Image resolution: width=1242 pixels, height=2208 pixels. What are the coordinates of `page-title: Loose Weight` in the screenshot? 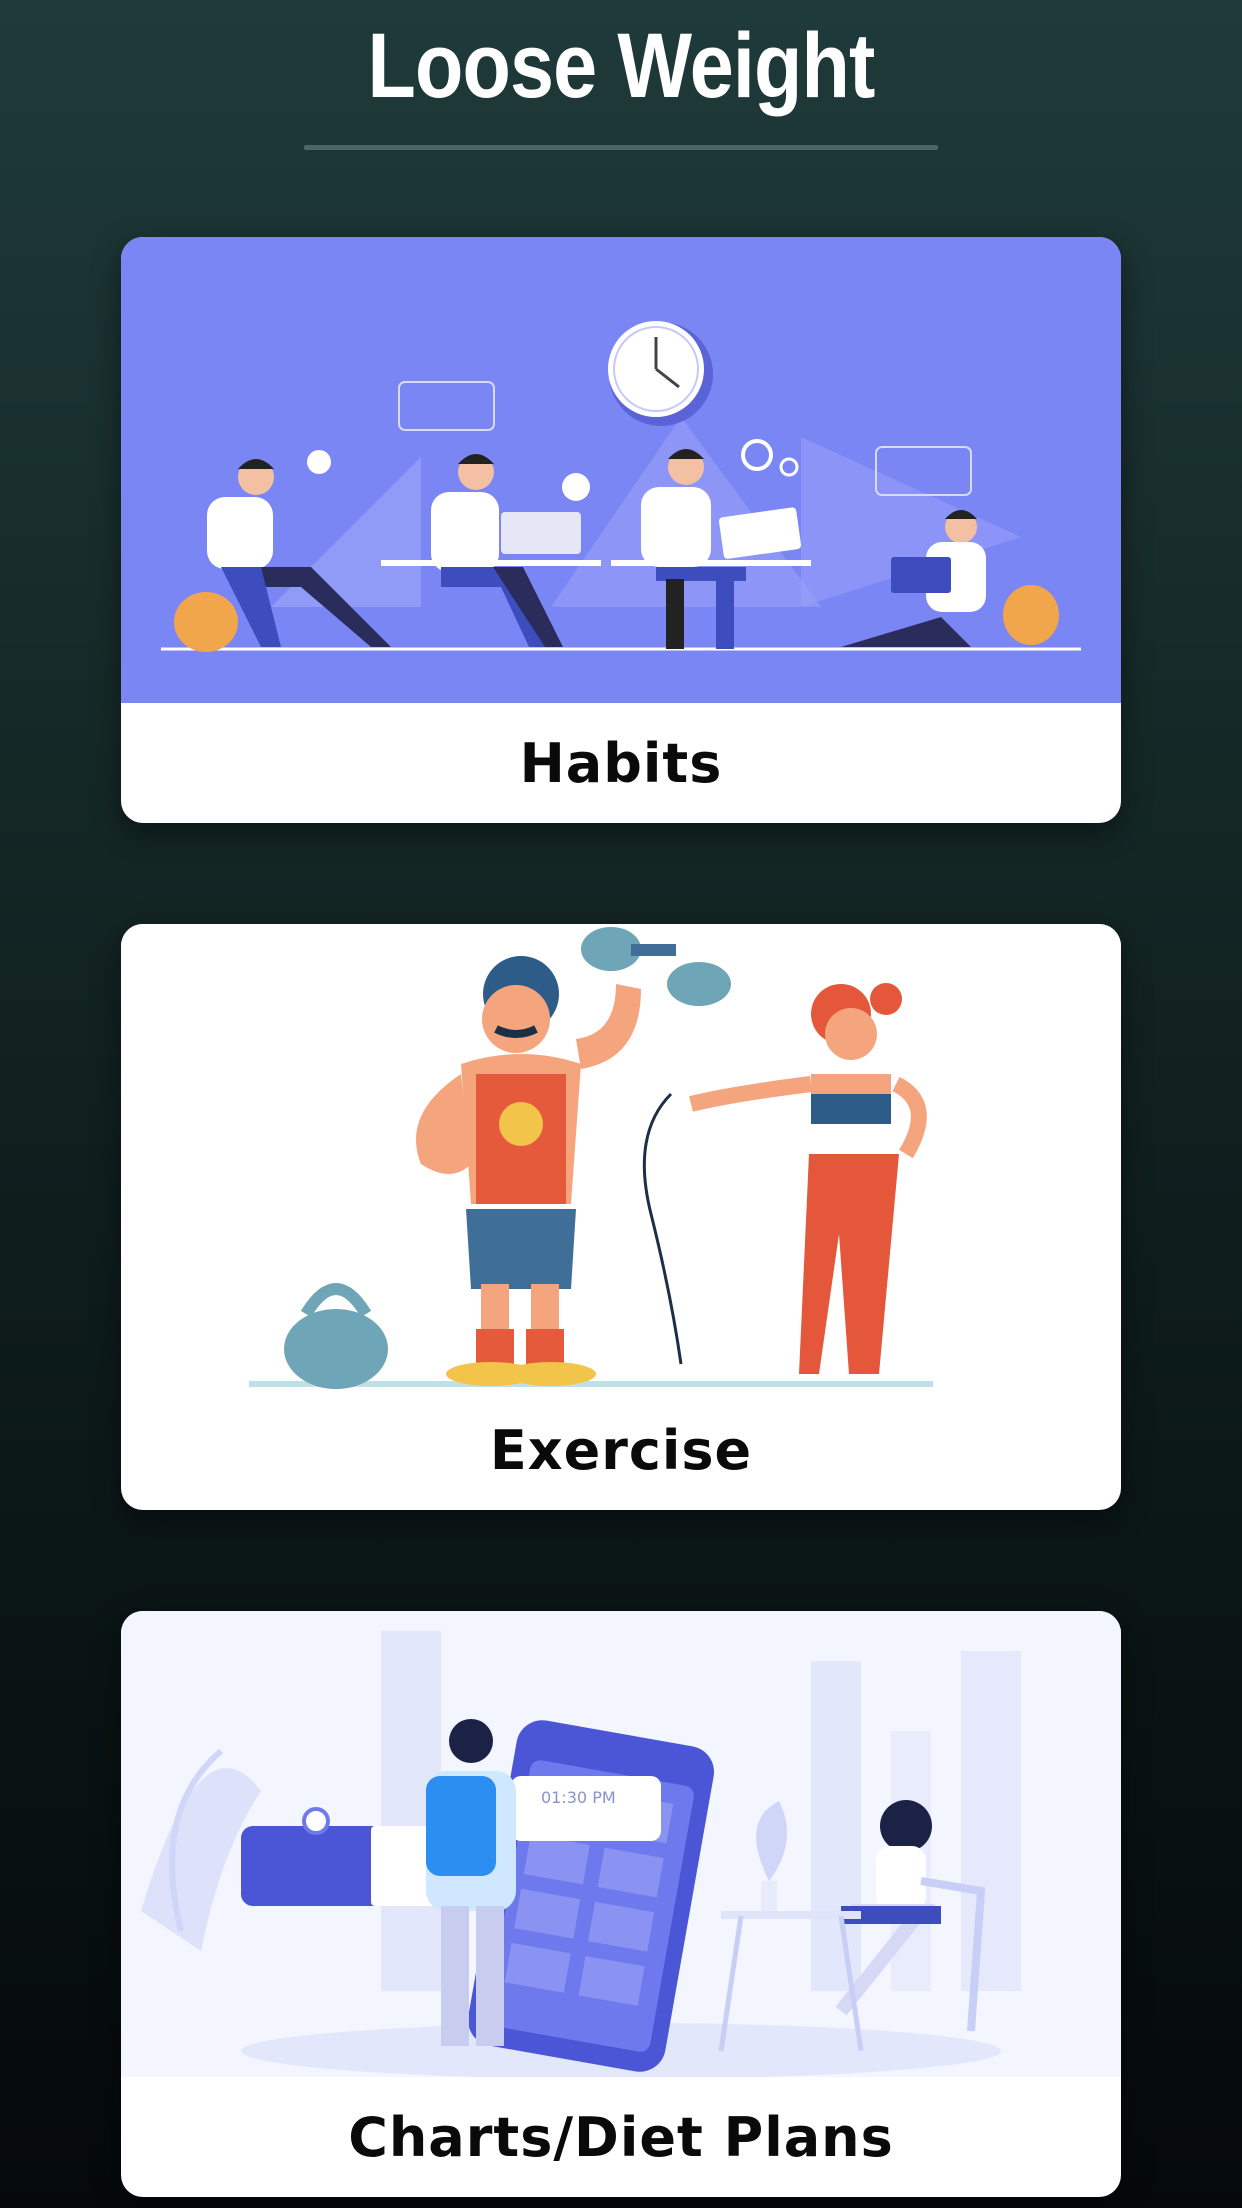 It's located at (621, 66).